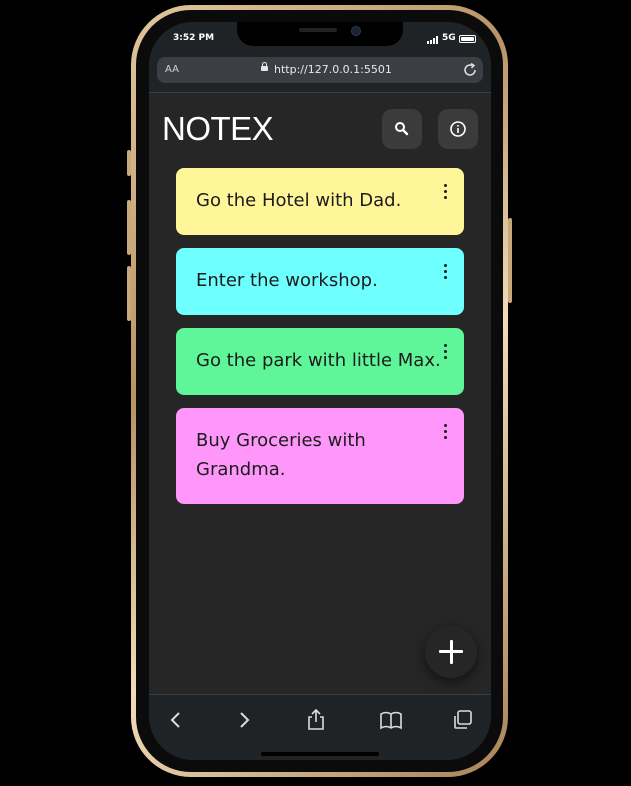 This screenshot has height=786, width=631. I want to click on search-button, so click(402, 129).